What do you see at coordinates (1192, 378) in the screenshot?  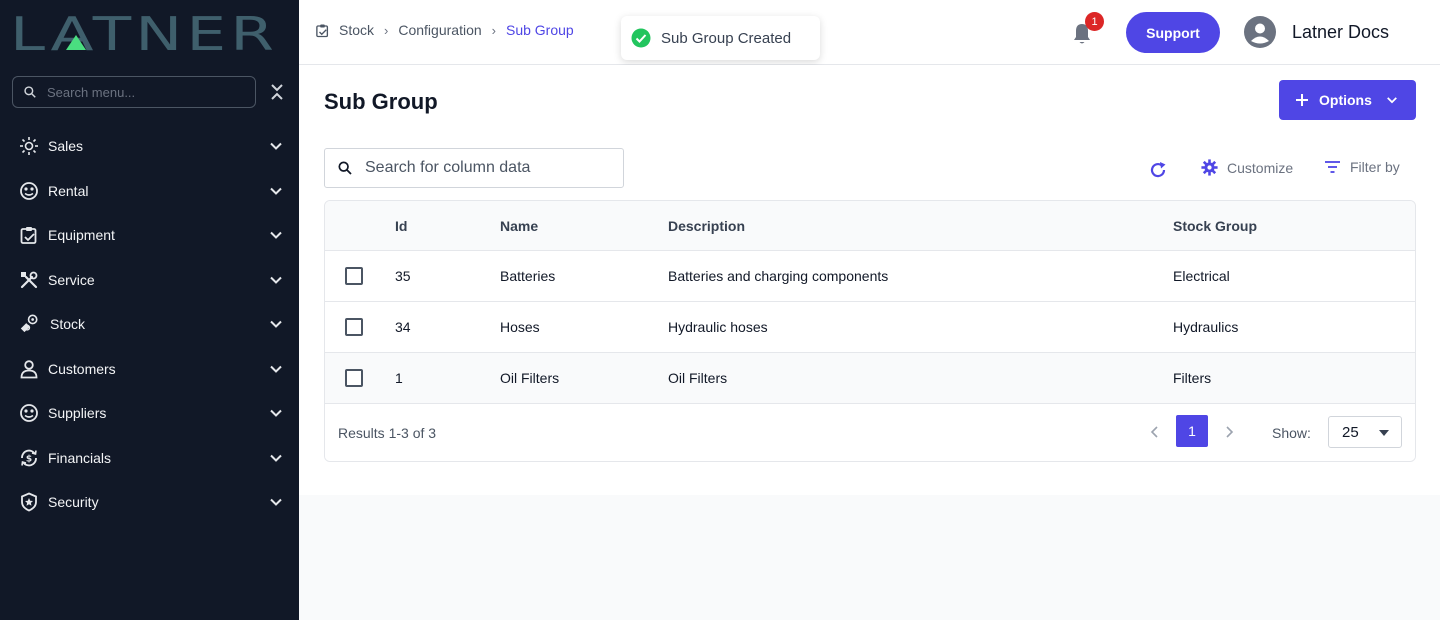 I see `cell-stock-group: Filters` at bounding box center [1192, 378].